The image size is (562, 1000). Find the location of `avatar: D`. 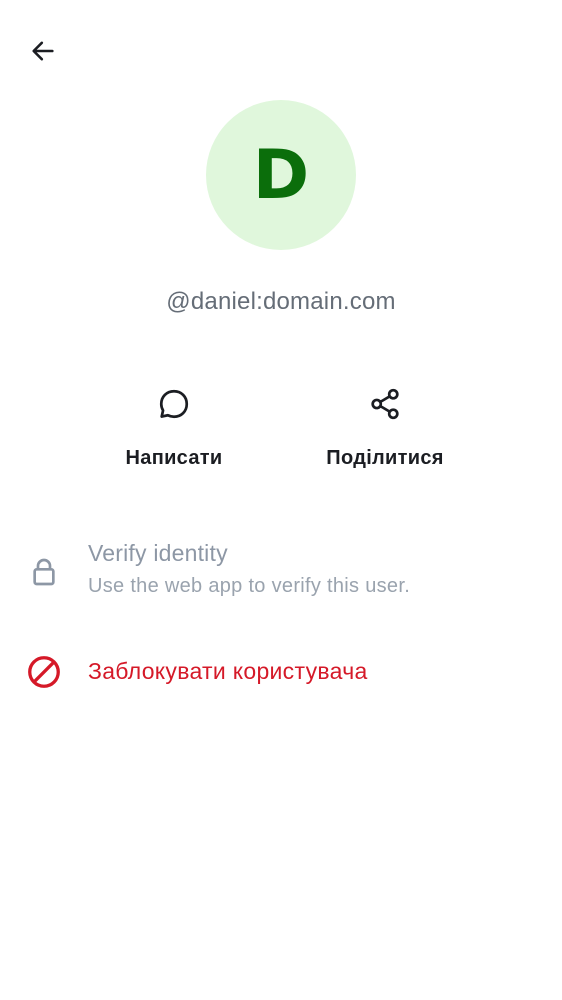

avatar: D is located at coordinates (281, 175).